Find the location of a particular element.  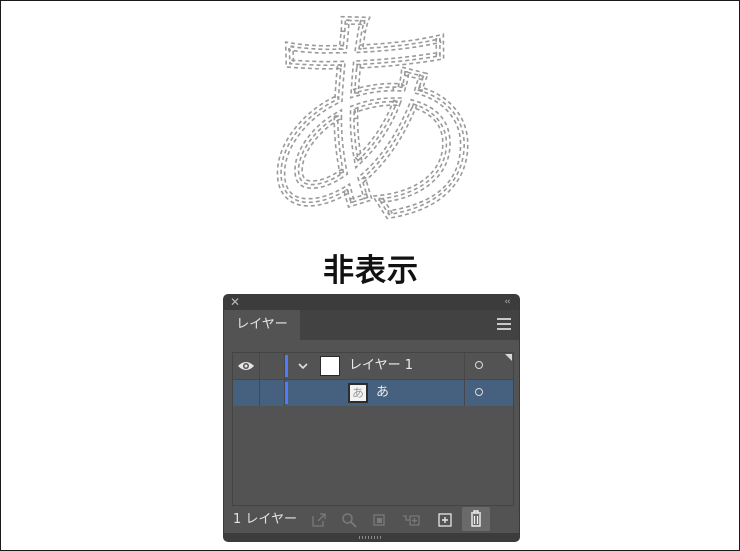

sublayer-name: あ is located at coordinates (382, 393).